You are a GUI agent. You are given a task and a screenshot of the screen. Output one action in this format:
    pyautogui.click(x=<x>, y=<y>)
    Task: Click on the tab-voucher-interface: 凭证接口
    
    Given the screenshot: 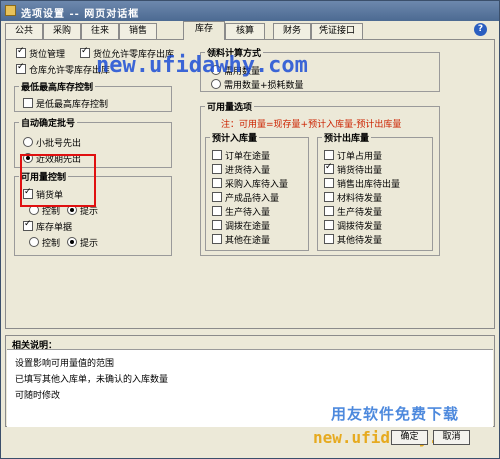 What is the action you would take?
    pyautogui.click(x=337, y=31)
    